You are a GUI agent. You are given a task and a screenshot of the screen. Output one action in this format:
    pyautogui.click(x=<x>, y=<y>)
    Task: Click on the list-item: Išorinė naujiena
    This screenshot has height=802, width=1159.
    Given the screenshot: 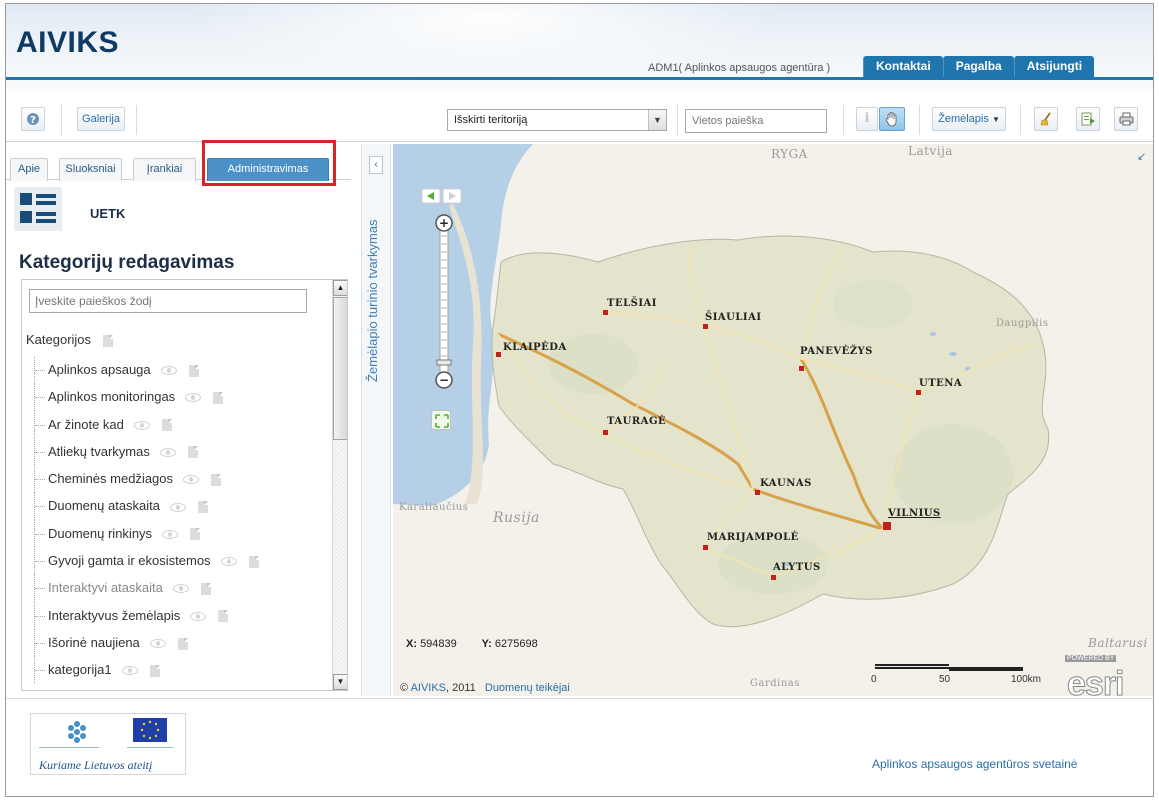 What is the action you would take?
    pyautogui.click(x=180, y=642)
    